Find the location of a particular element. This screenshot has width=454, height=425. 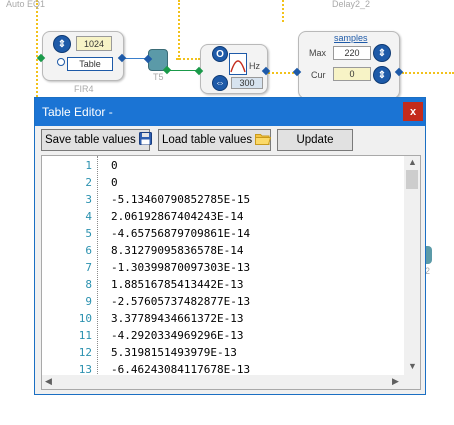

update-button-label: Update is located at coordinates (315, 140).